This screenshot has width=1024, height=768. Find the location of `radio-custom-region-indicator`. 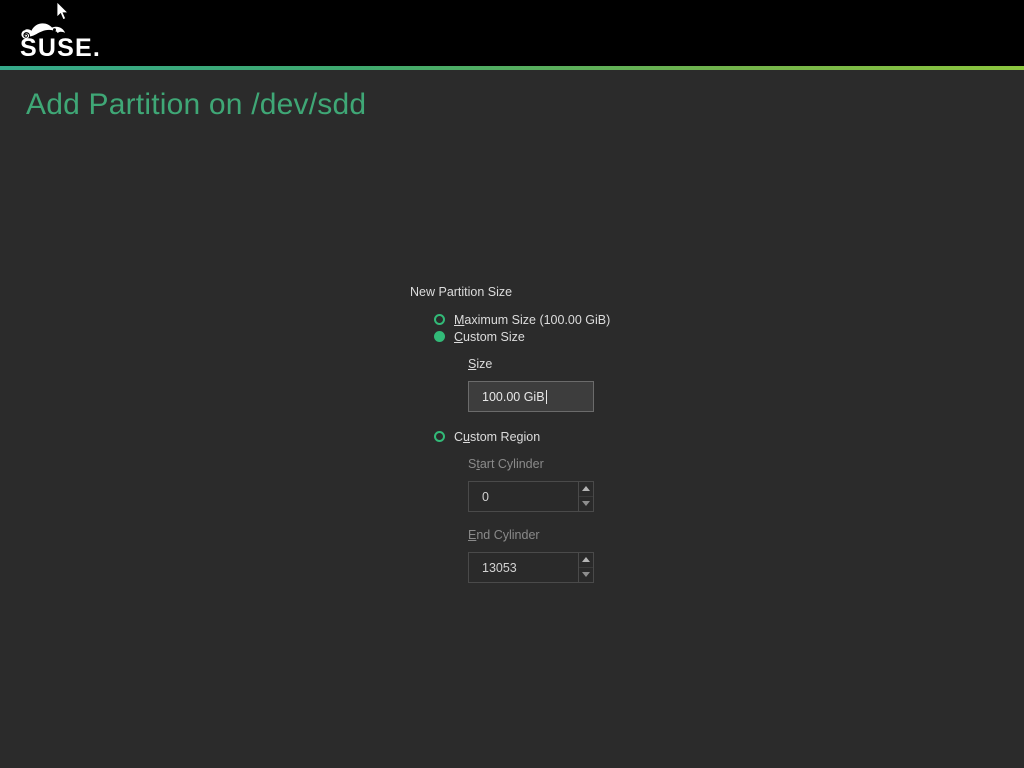

radio-custom-region-indicator is located at coordinates (439, 436).